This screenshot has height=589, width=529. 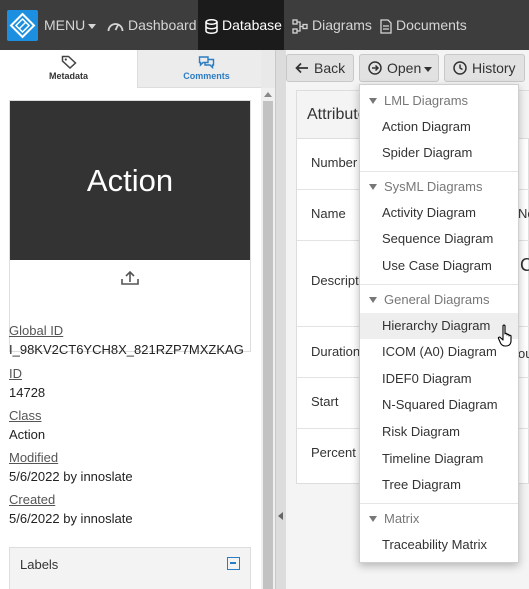 I want to click on chevron-left-icon, so click(x=280, y=516).